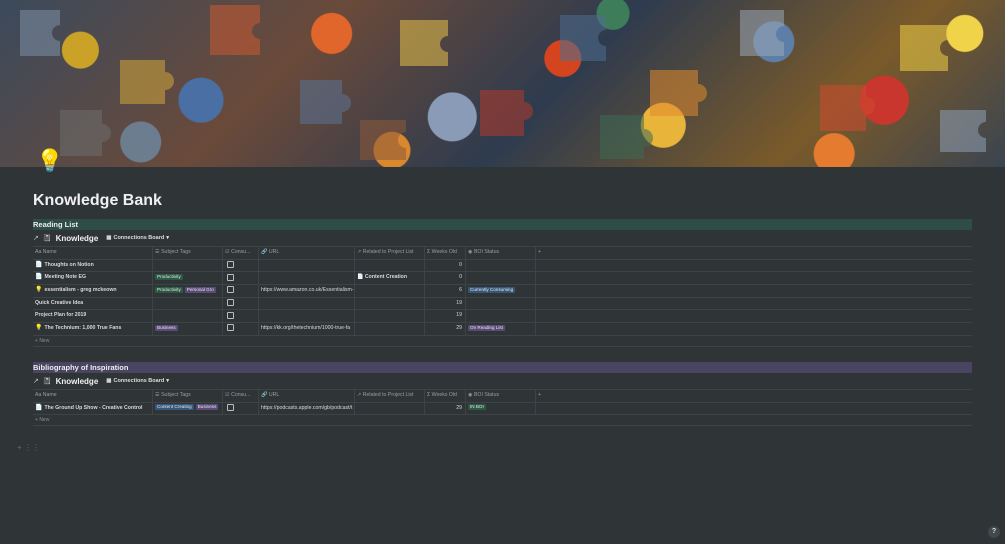 The height and width of the screenshot is (544, 1005). What do you see at coordinates (39, 277) in the screenshot?
I see `page-icon: 📄` at bounding box center [39, 277].